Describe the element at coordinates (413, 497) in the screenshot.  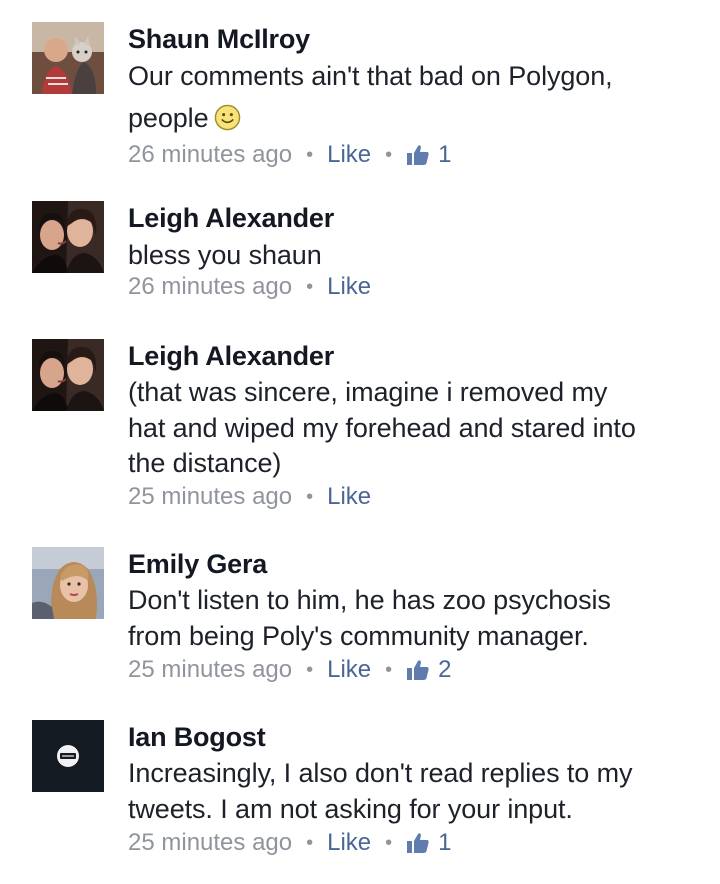
I see `comment-meta: 25 minutes ago • Like` at that location.